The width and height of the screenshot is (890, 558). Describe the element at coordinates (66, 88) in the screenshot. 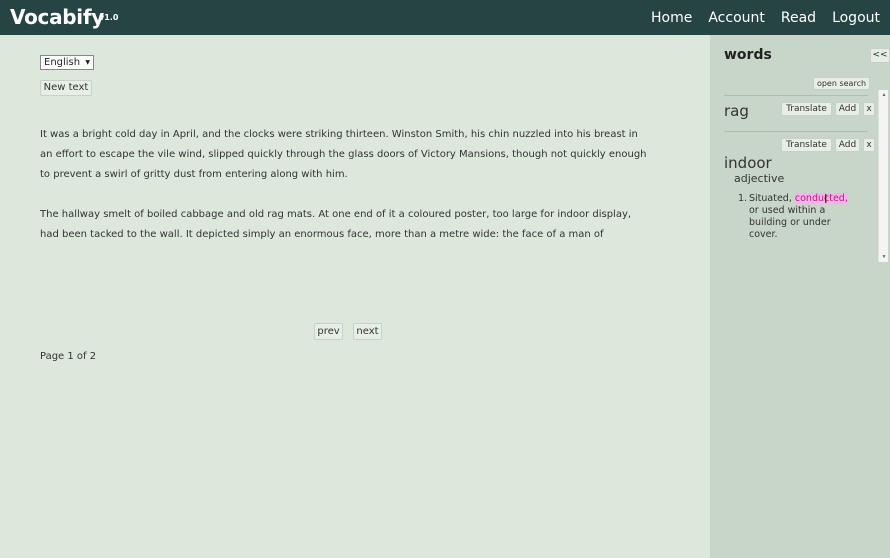

I see `new-text-button: New text` at that location.